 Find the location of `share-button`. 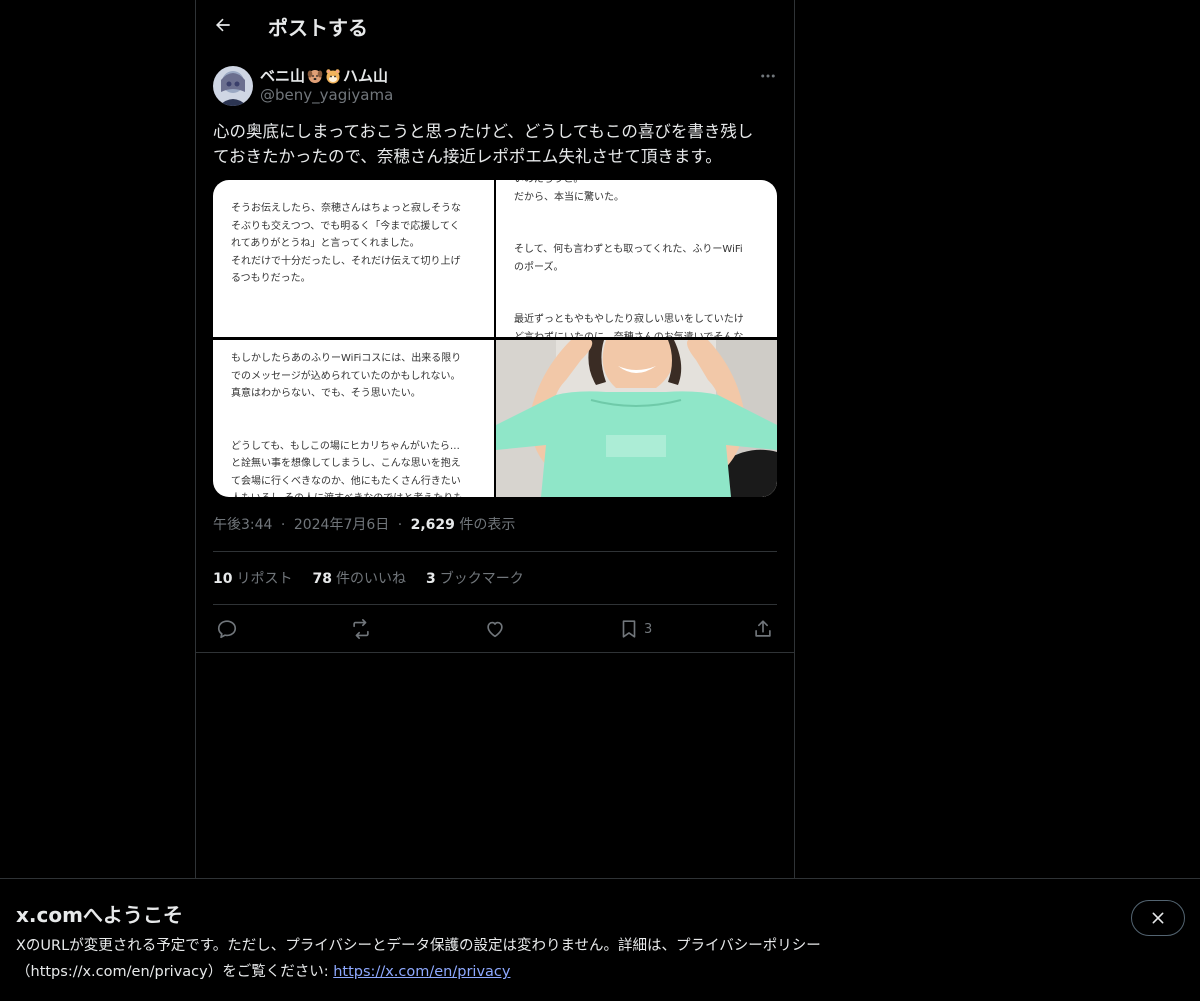

share-button is located at coordinates (763, 629).